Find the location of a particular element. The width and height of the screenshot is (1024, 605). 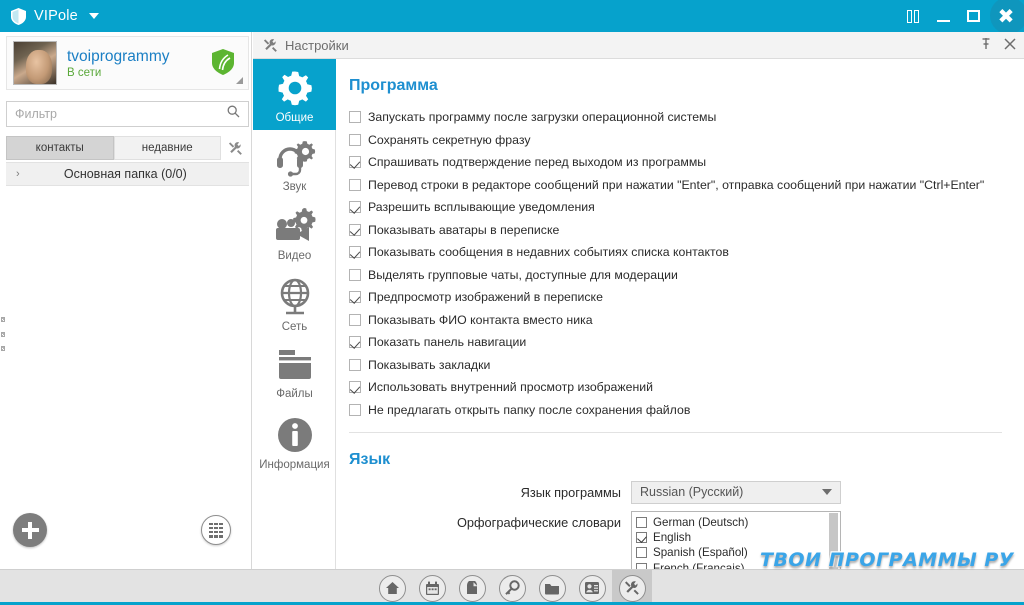

avatar is located at coordinates (35, 63).